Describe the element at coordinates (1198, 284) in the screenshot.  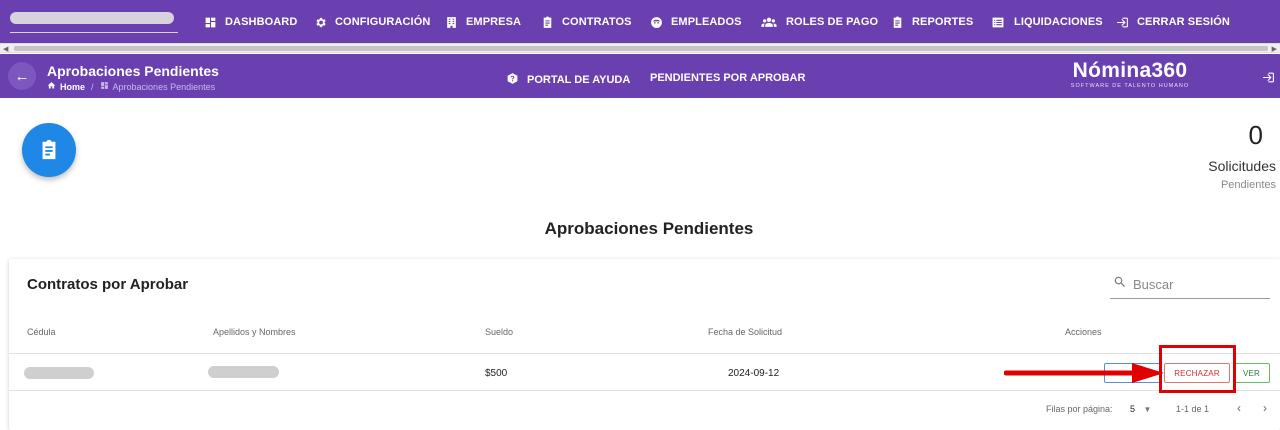
I see `search-input` at that location.